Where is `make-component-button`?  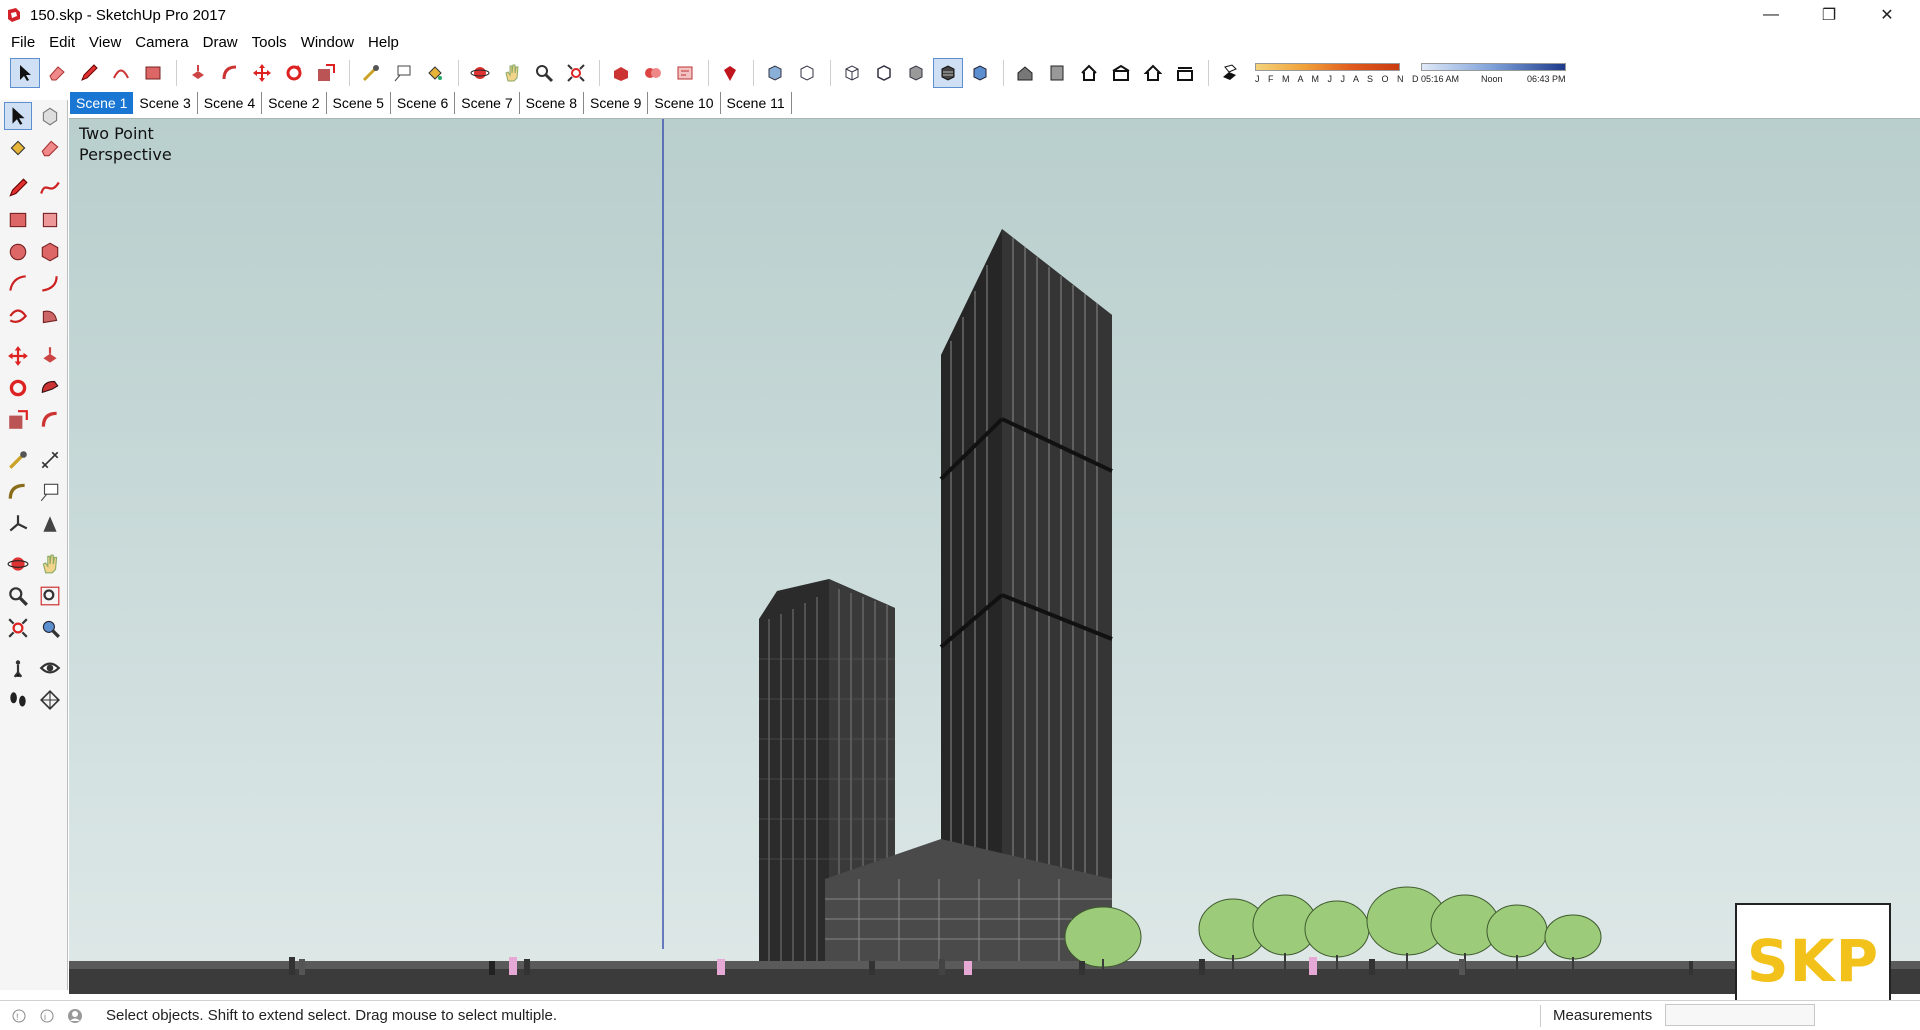 make-component-button is located at coordinates (50, 116).